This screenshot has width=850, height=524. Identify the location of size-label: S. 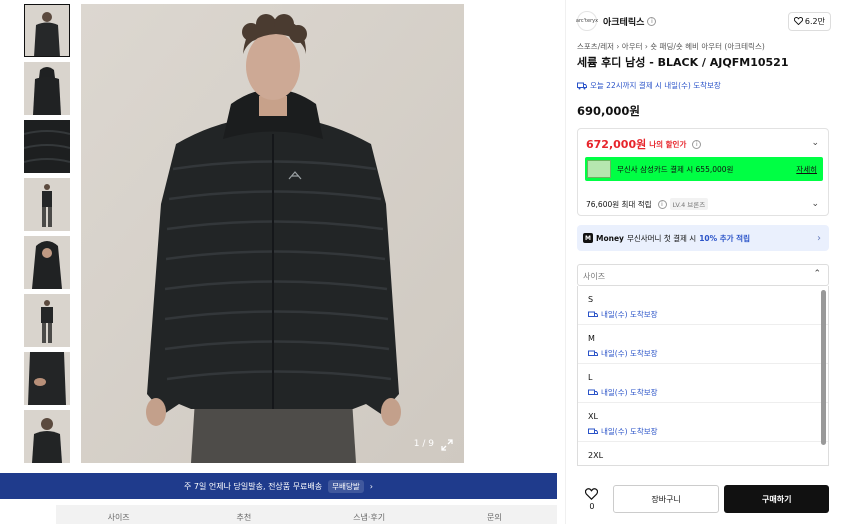
(591, 299).